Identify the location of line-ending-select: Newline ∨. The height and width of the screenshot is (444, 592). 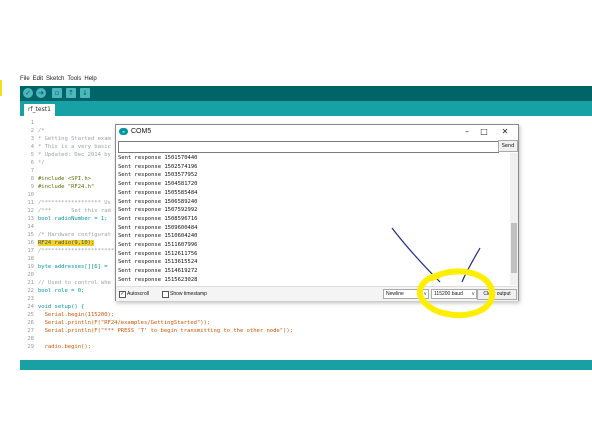
(406, 294).